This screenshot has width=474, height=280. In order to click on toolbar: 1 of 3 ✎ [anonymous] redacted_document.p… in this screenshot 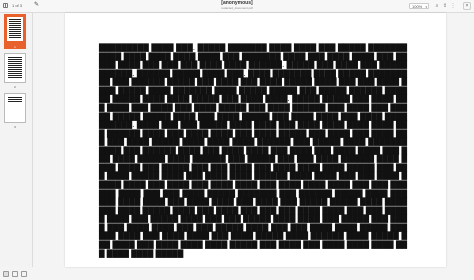, I will do `click(237, 6)`.